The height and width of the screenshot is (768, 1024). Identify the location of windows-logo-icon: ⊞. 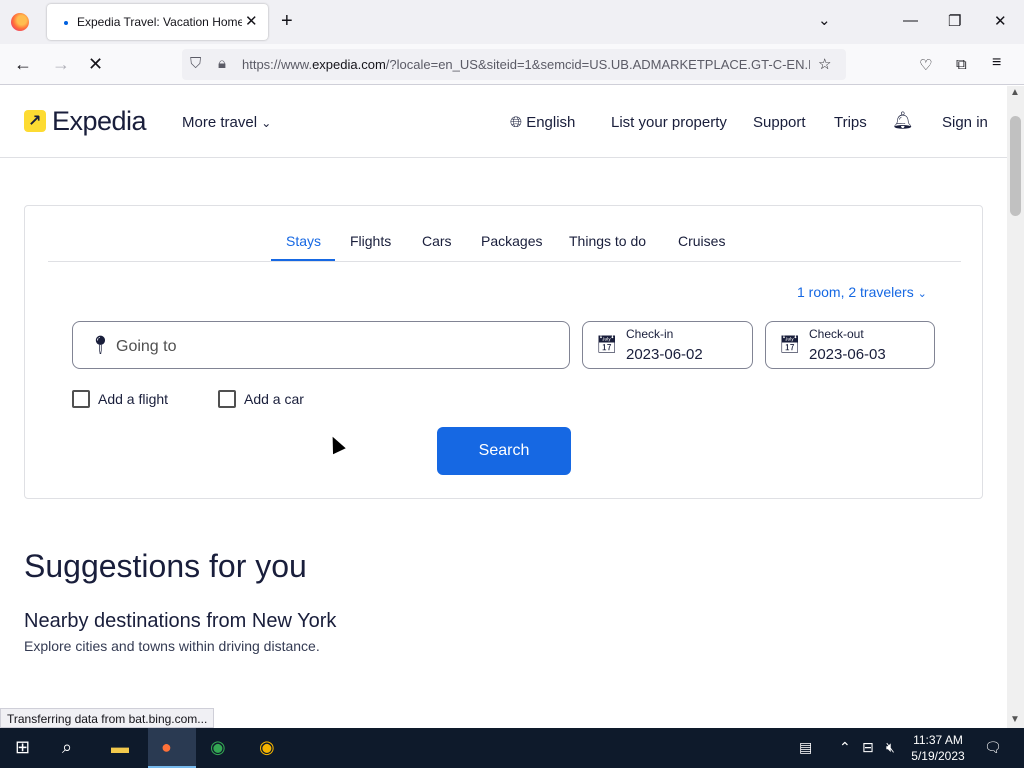
(23, 747).